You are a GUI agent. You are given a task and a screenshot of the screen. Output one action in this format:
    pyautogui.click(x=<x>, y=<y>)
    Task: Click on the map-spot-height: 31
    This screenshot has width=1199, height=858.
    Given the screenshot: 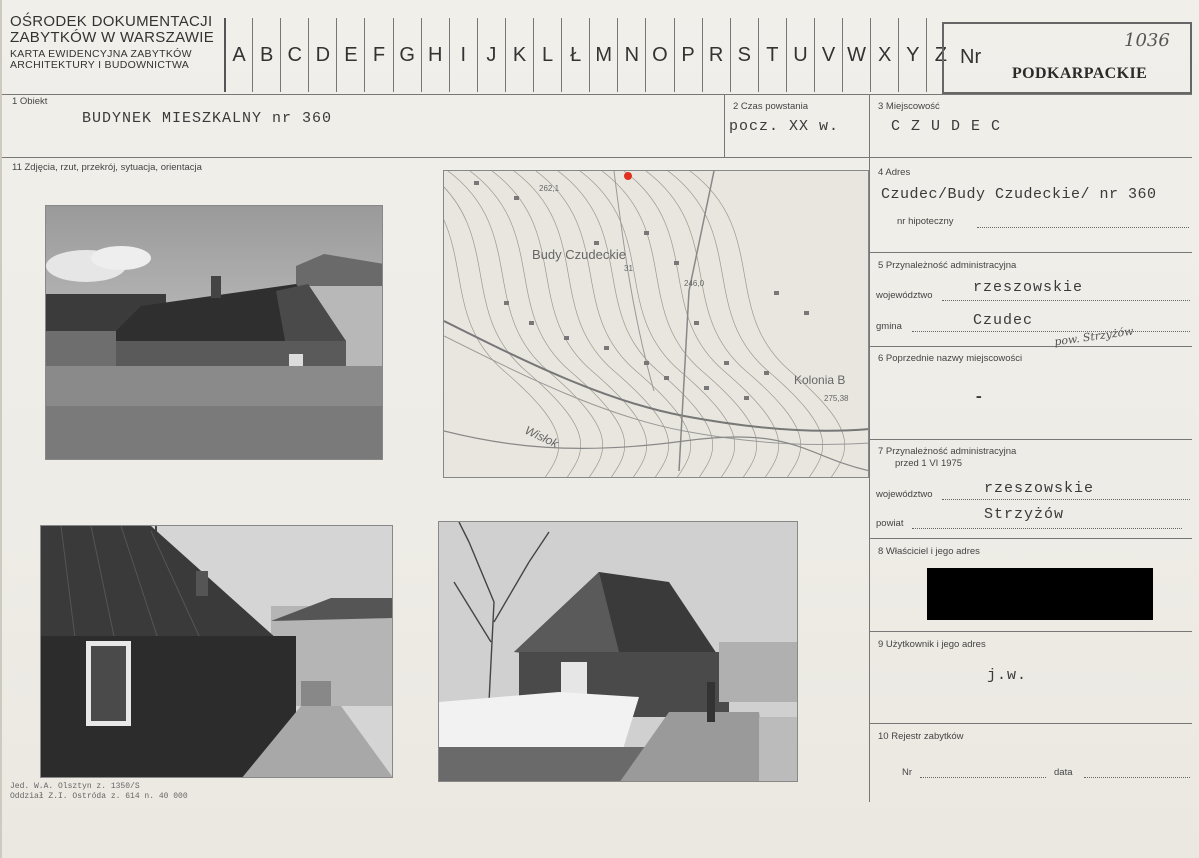 What is the action you would take?
    pyautogui.click(x=628, y=268)
    